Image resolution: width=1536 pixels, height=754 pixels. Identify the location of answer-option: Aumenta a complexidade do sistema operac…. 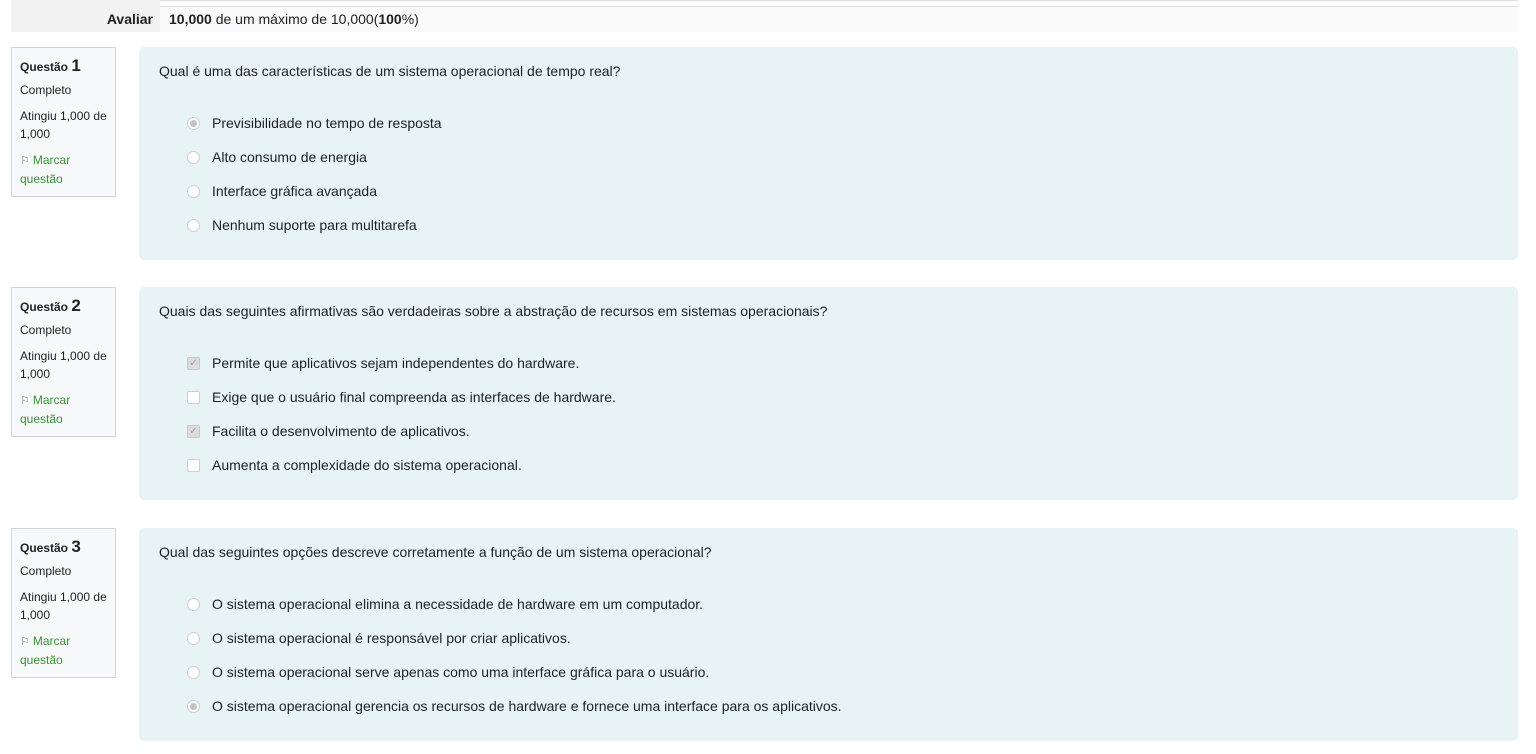
(828, 465).